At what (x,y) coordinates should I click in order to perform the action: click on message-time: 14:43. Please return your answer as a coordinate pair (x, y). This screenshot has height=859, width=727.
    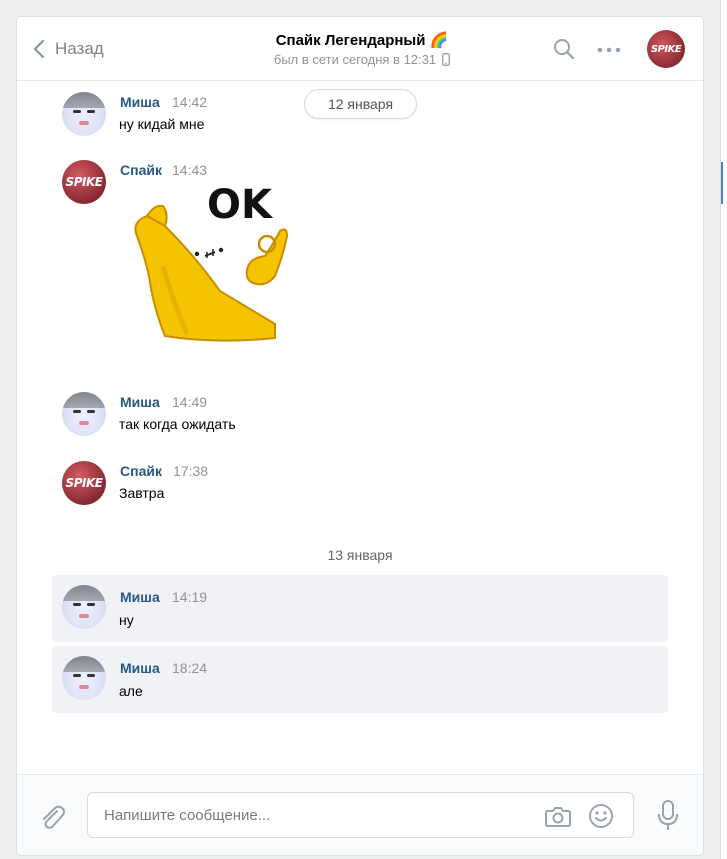
    Looking at the image, I should click on (189, 170).